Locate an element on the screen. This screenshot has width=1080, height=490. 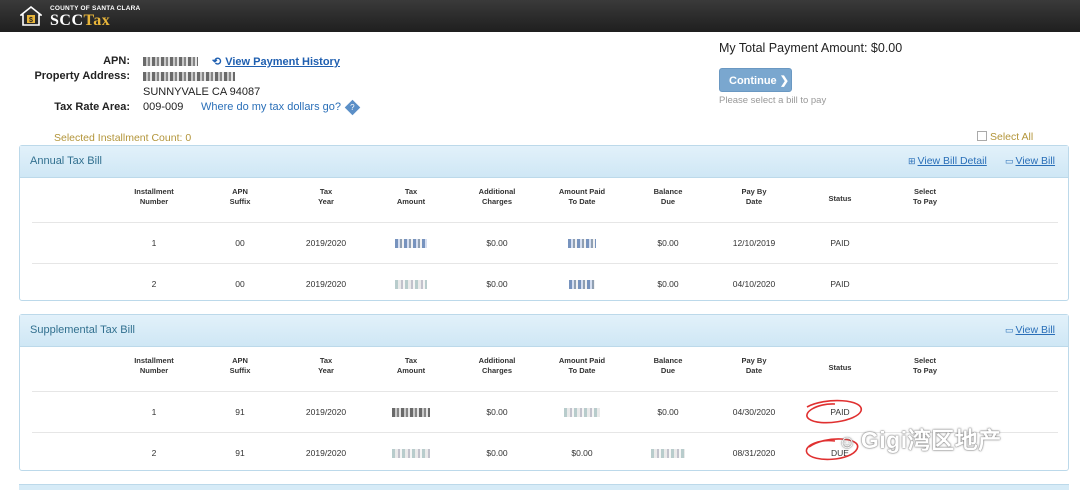
installment-number: 1 is located at coordinates (154, 412).